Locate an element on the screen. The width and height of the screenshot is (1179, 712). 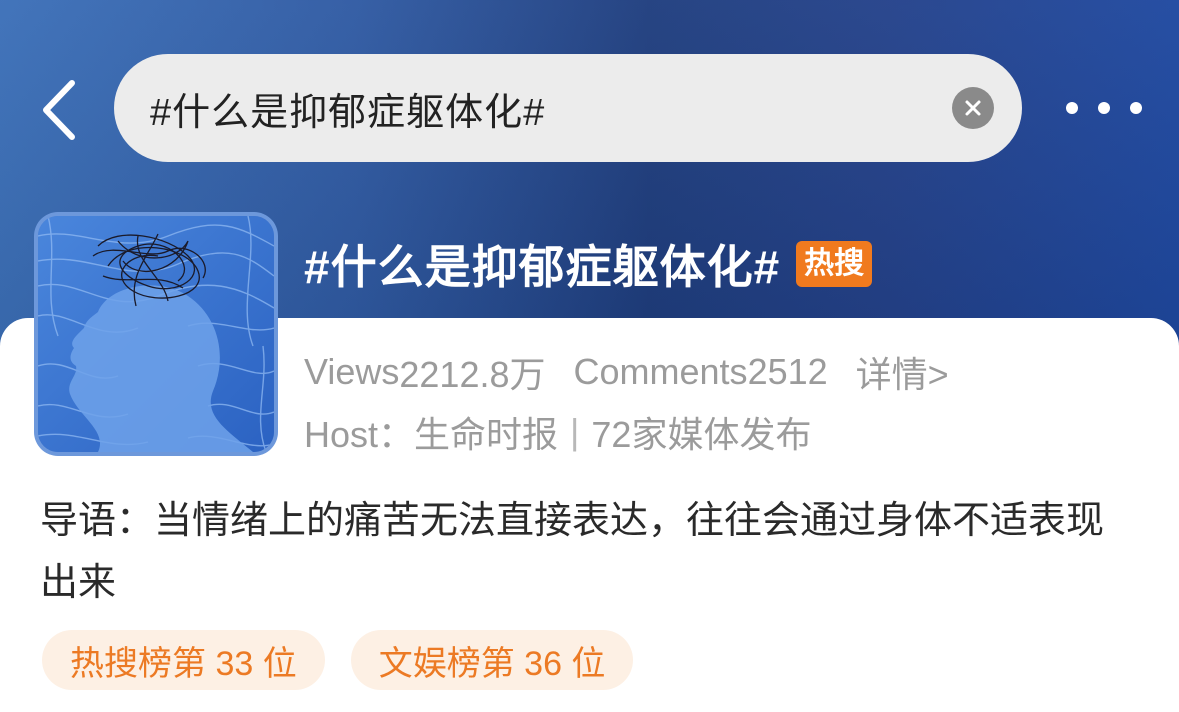
topic-cover-image is located at coordinates (156, 334).